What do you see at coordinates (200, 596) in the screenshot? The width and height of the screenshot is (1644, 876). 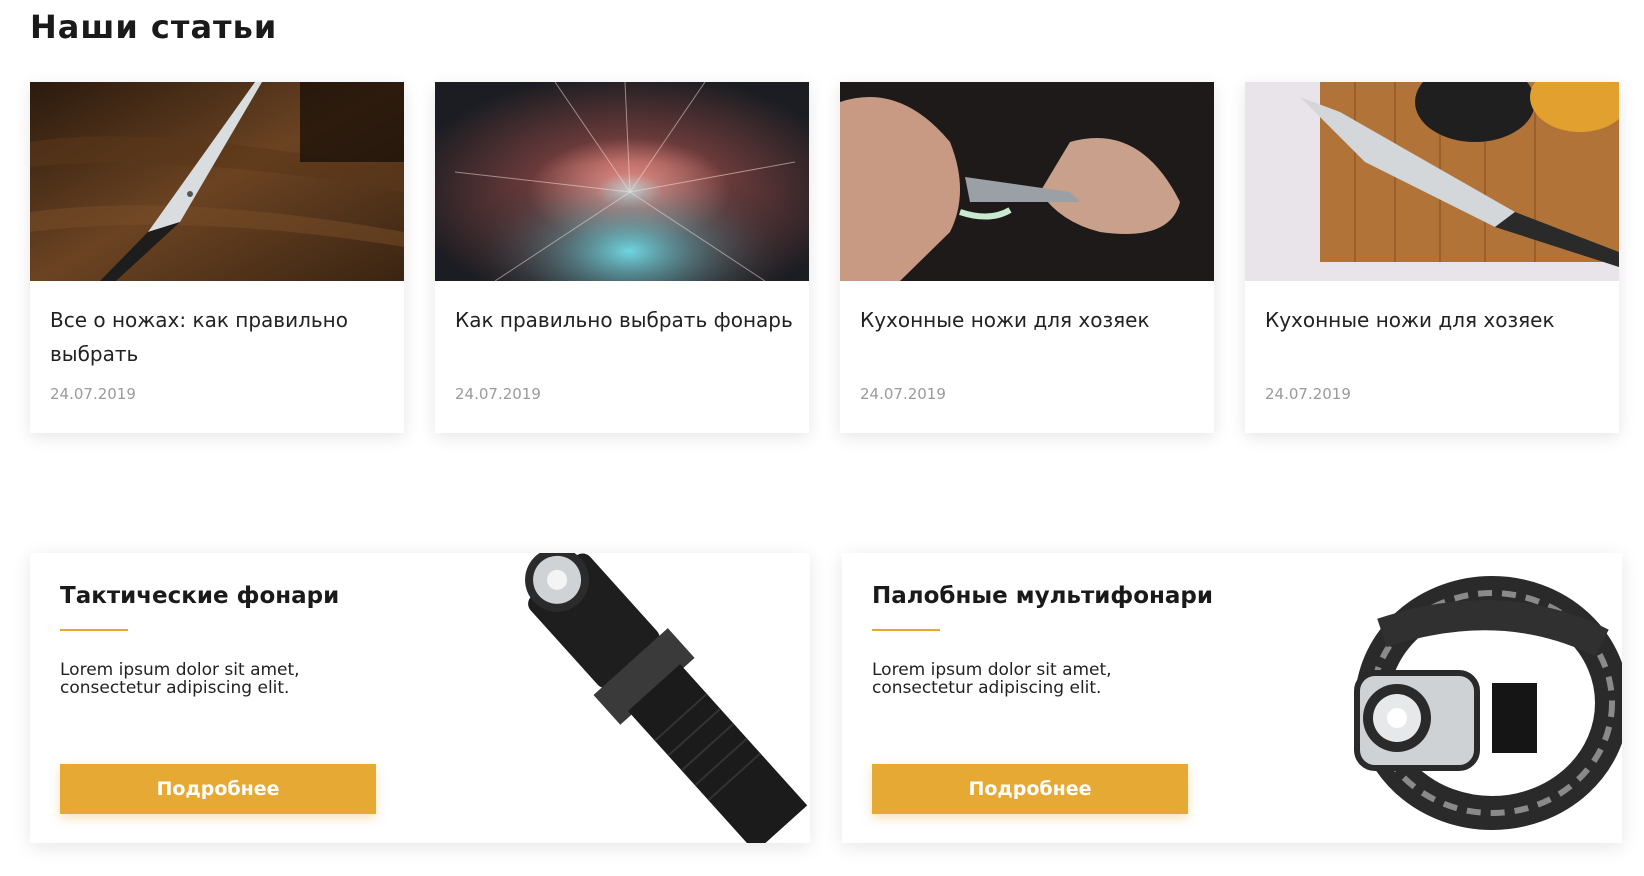 I see `promo-title: Тактические фонари` at bounding box center [200, 596].